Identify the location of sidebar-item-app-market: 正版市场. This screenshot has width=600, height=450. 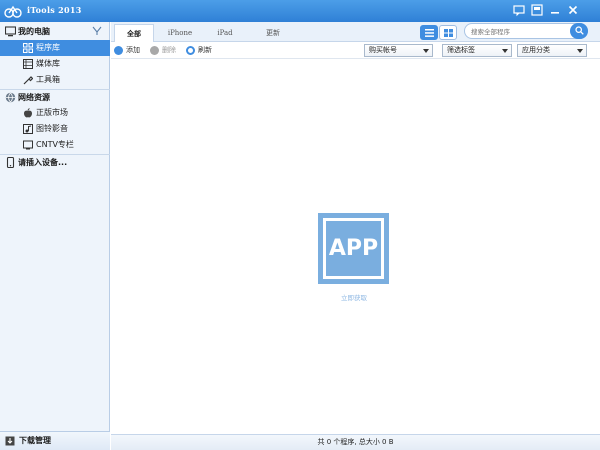
(55, 113).